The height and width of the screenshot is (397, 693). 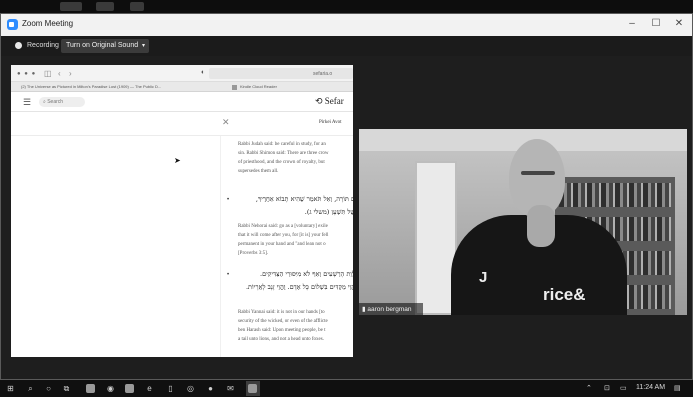 I want to click on close-icon: ✕, so click(x=226, y=122).